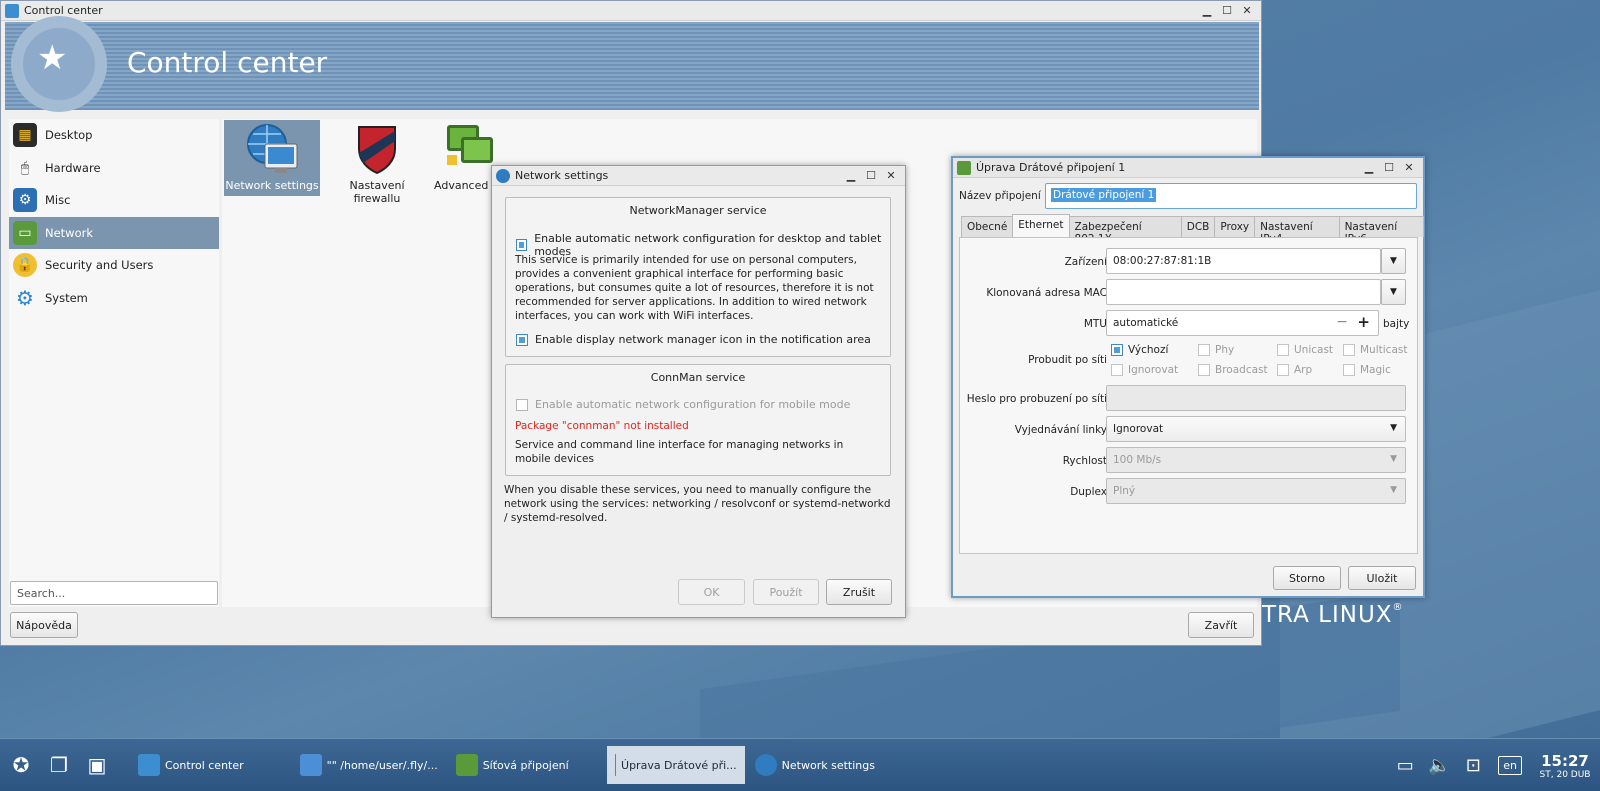 The height and width of the screenshot is (791, 1600). What do you see at coordinates (114, 168) in the screenshot?
I see `sidebar-item-hardware: 🖱 Hardware` at bounding box center [114, 168].